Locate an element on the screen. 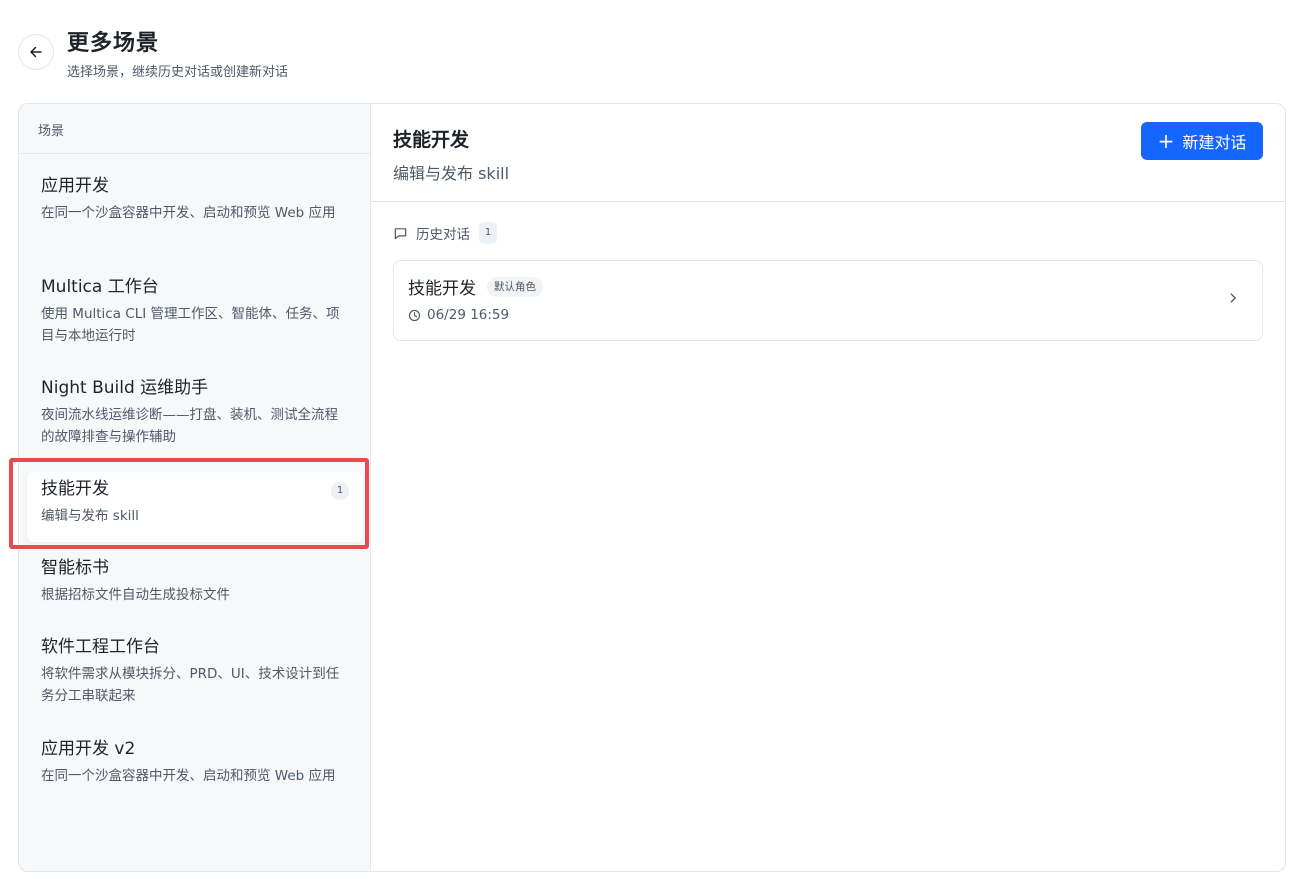 This screenshot has height=879, width=1299. page-header: 更多场景 选择场景，继续历史对话或创建新对话 is located at coordinates (648, 52).